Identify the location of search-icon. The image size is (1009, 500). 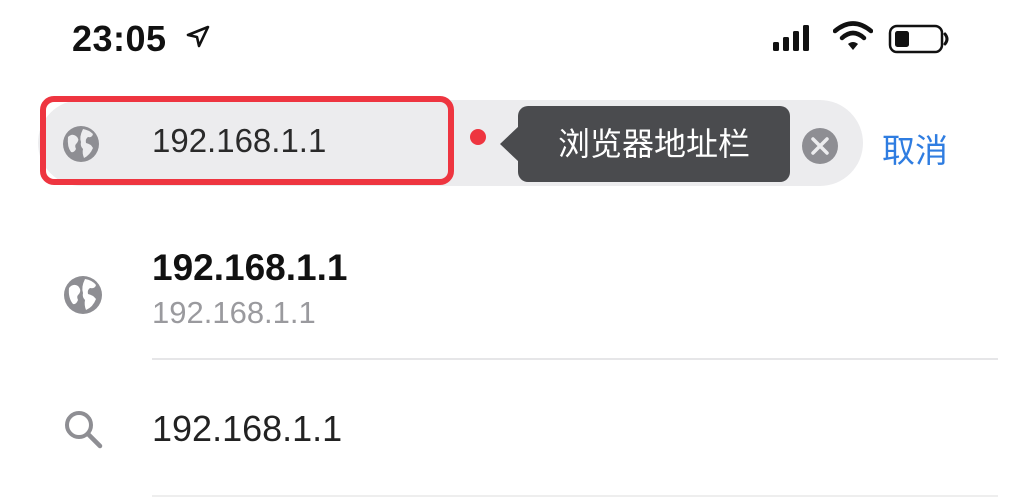
(84, 430).